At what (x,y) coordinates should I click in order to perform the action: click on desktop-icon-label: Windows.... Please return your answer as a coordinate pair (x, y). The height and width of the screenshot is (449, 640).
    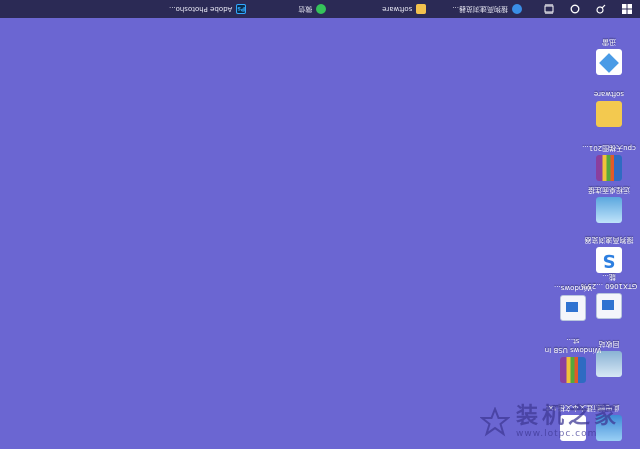
    Looking at the image, I should click on (573, 288).